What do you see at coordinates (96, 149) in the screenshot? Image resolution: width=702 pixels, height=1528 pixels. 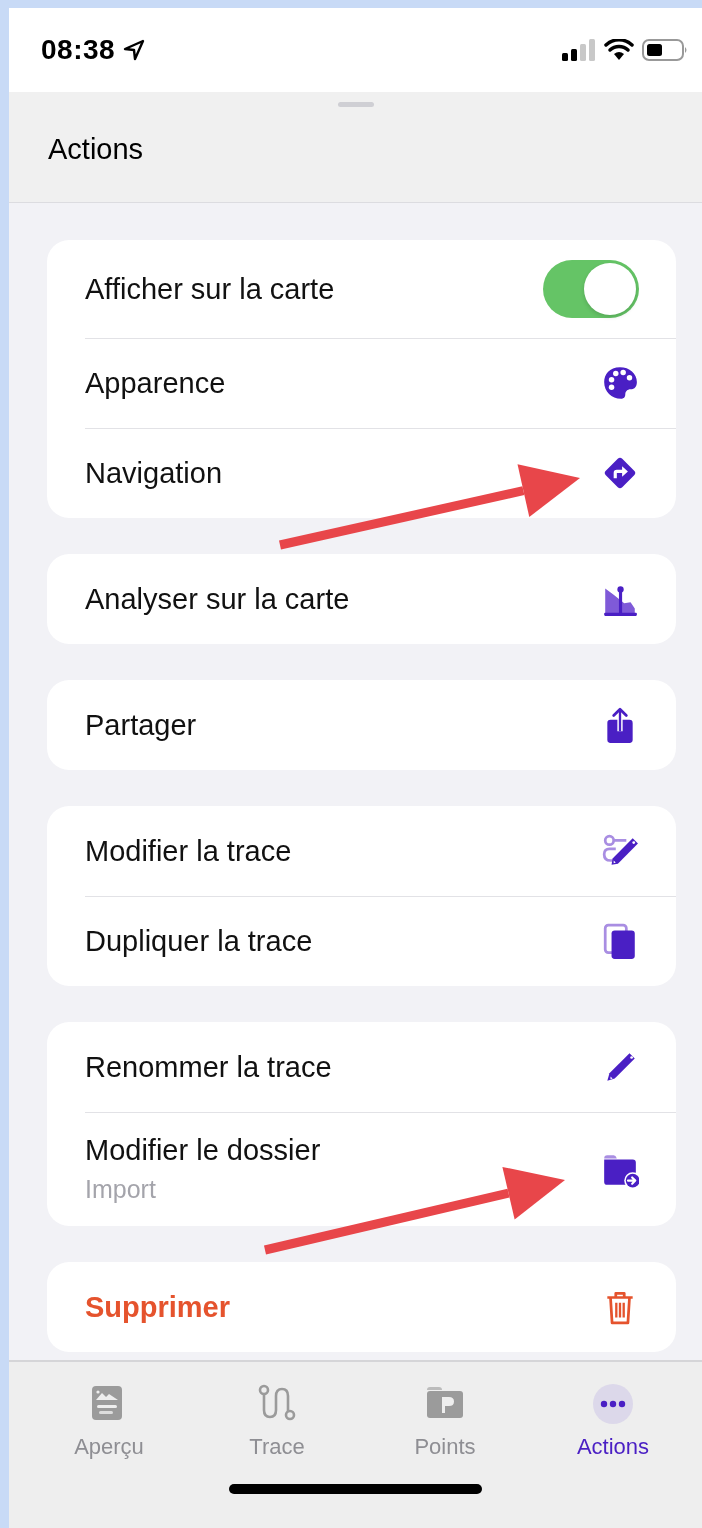 I see `sheet-title: Actions` at bounding box center [96, 149].